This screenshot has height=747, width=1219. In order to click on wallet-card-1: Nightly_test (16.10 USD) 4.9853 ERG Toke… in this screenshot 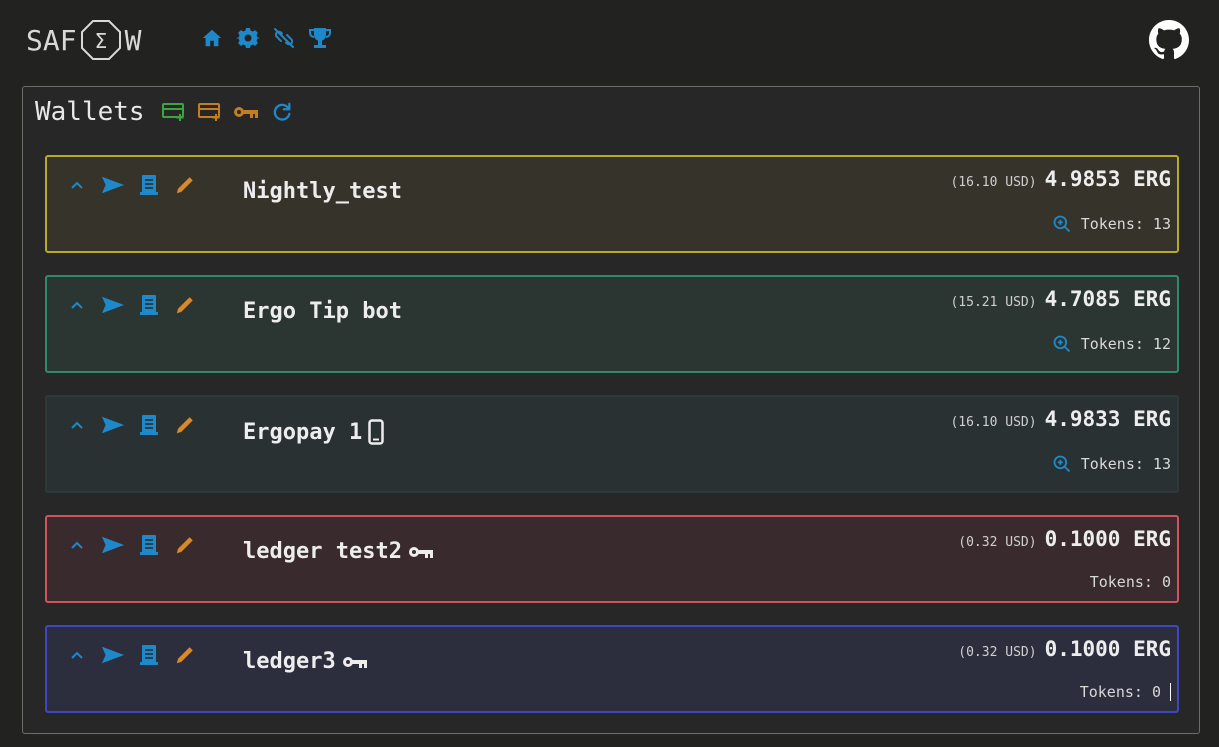, I will do `click(612, 204)`.